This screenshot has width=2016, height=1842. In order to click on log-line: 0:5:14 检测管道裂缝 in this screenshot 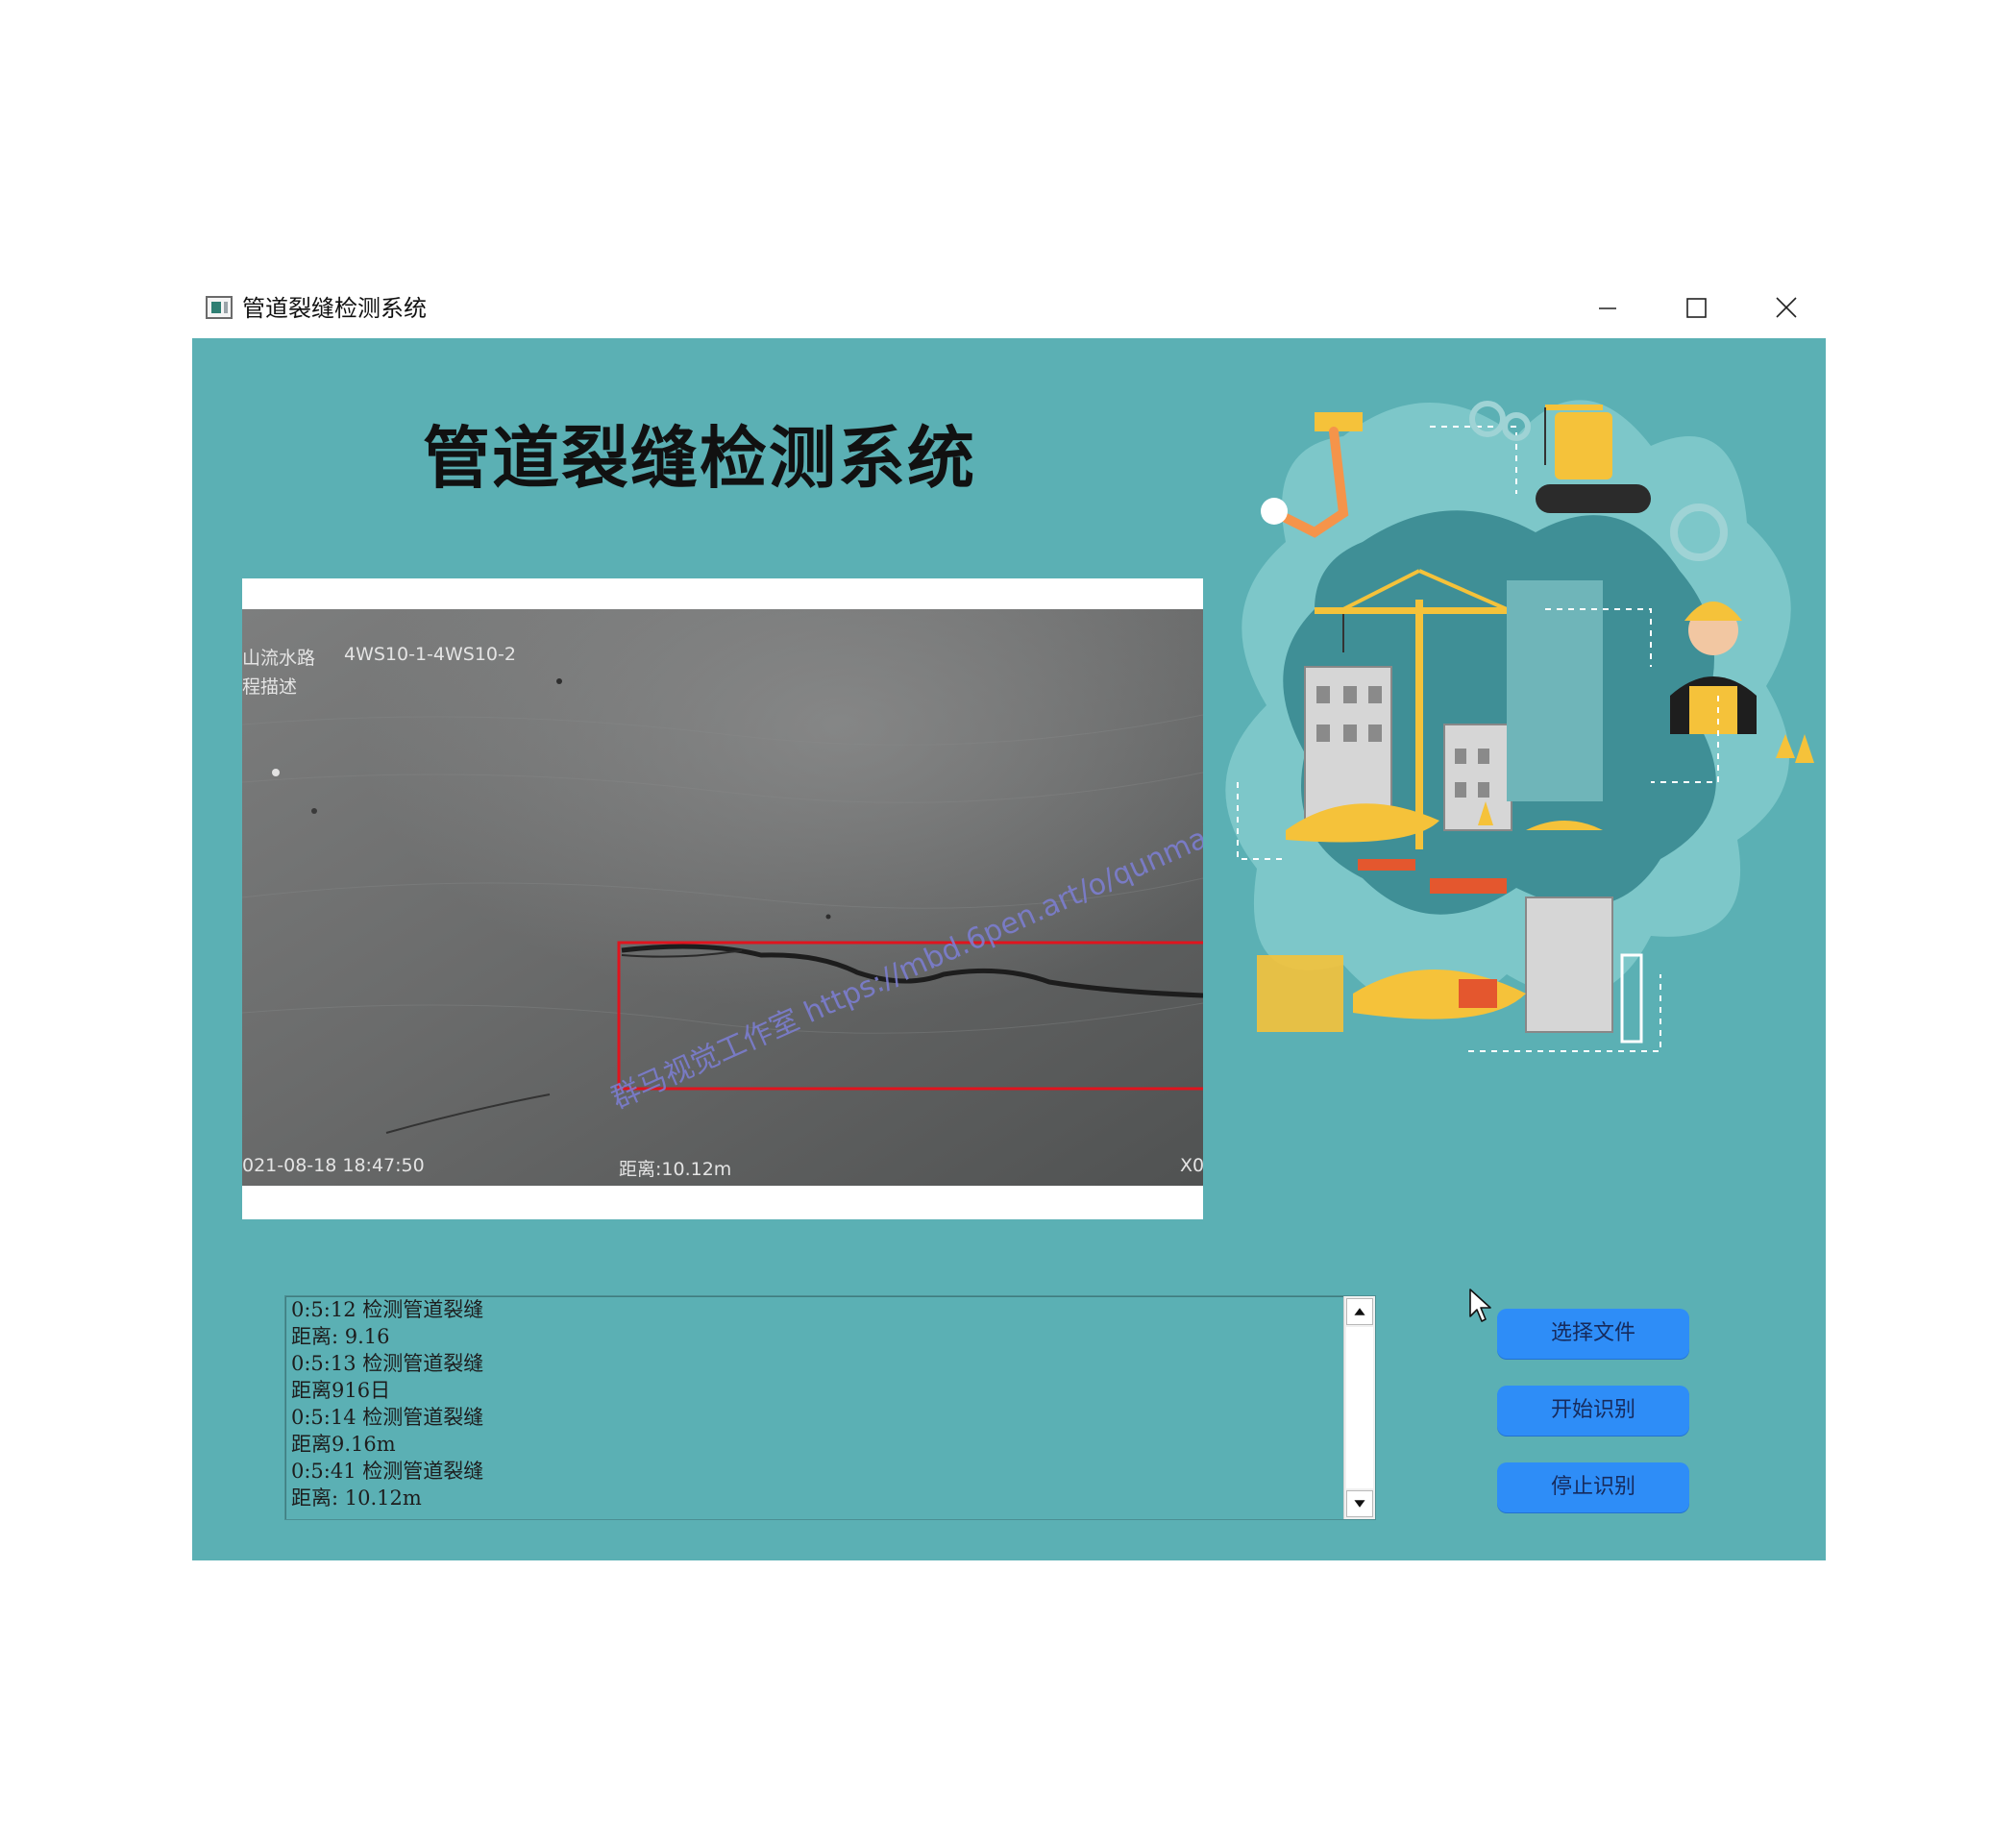, I will do `click(387, 1417)`.